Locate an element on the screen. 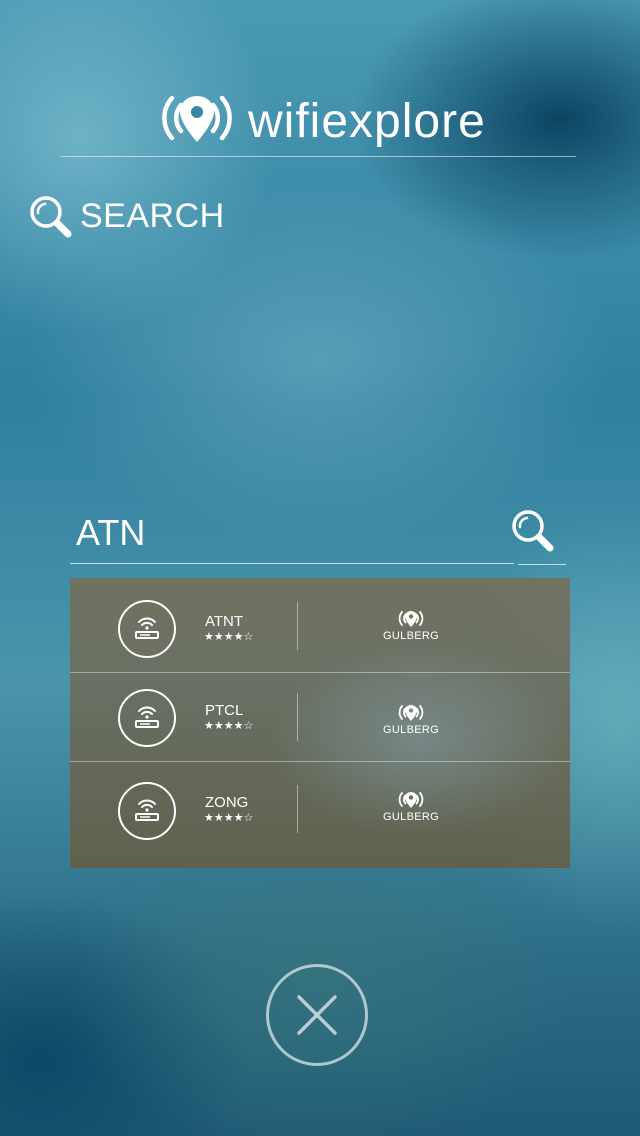 The height and width of the screenshot is (1136, 640). app-name: wifiexplore is located at coordinates (367, 121).